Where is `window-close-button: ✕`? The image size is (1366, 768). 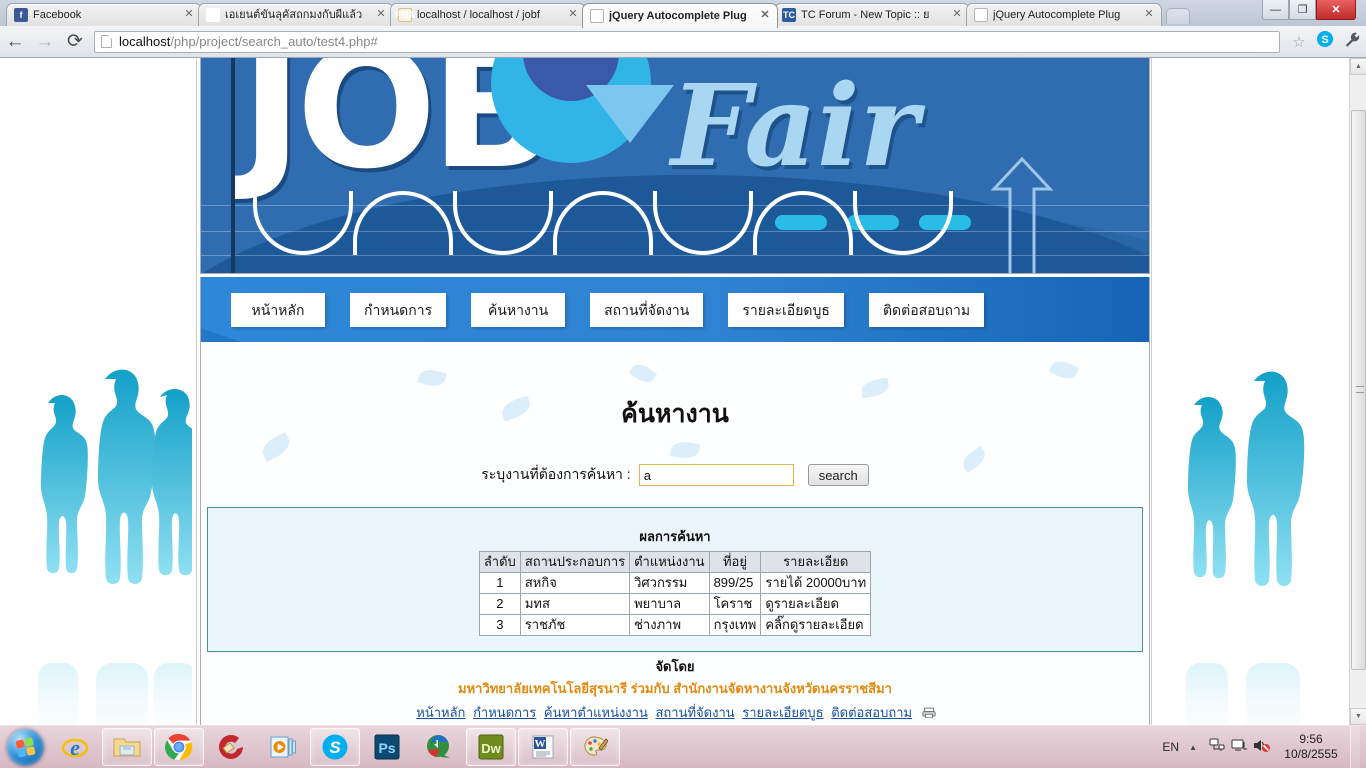
window-close-button: ✕ is located at coordinates (1336, 10).